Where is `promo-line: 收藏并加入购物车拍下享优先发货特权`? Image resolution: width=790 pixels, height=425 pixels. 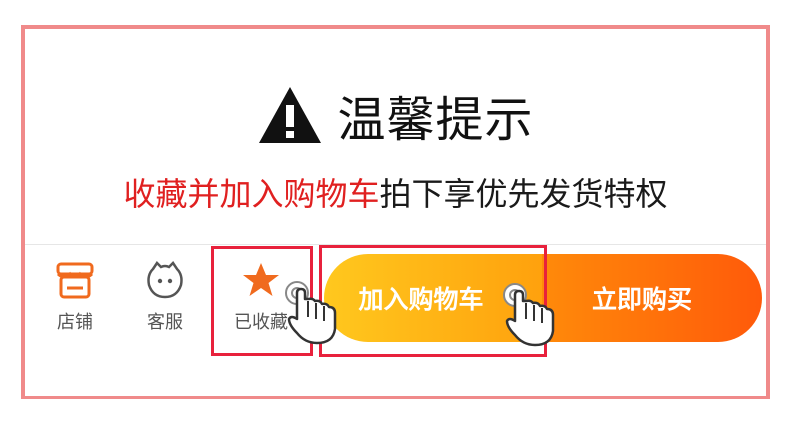 promo-line: 收藏并加入购物车拍下享优先发货特权 is located at coordinates (395, 194).